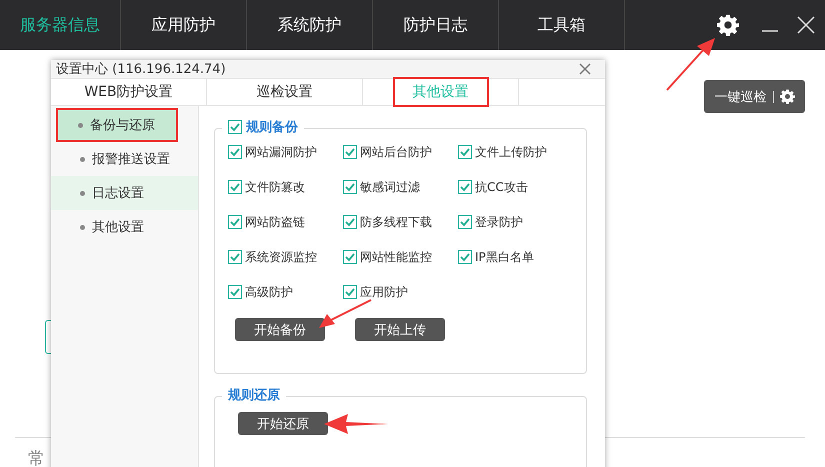 Image resolution: width=825 pixels, height=467 pixels. Describe the element at coordinates (184, 25) in the screenshot. I see `nav-tab: 应用防护` at that location.